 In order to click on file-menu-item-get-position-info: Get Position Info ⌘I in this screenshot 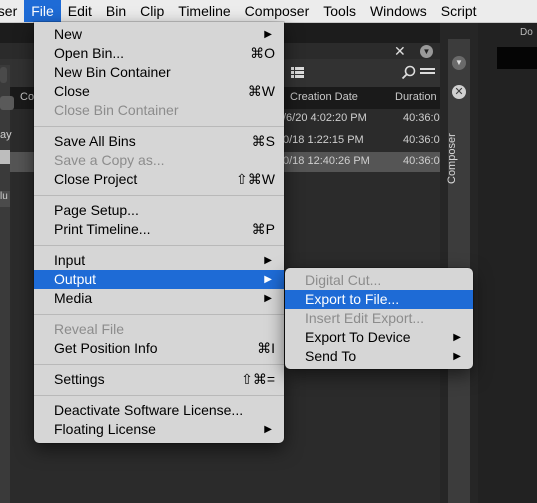, I will do `click(159, 348)`.